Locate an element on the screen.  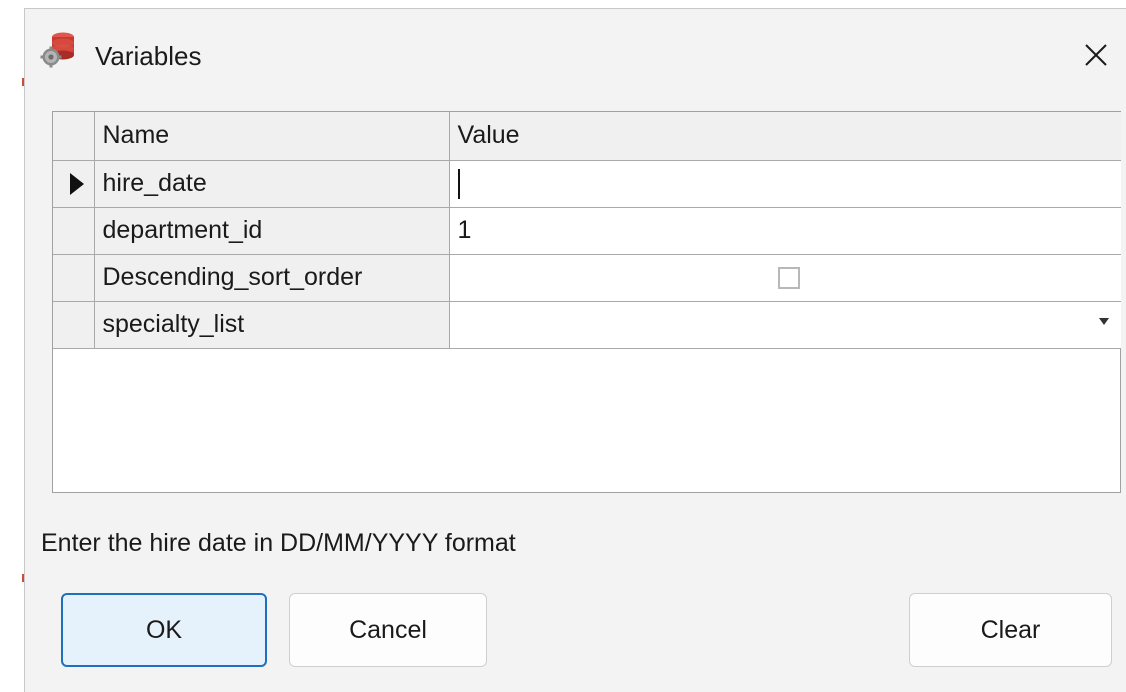
variable-name-cell: department_id is located at coordinates (271, 230).